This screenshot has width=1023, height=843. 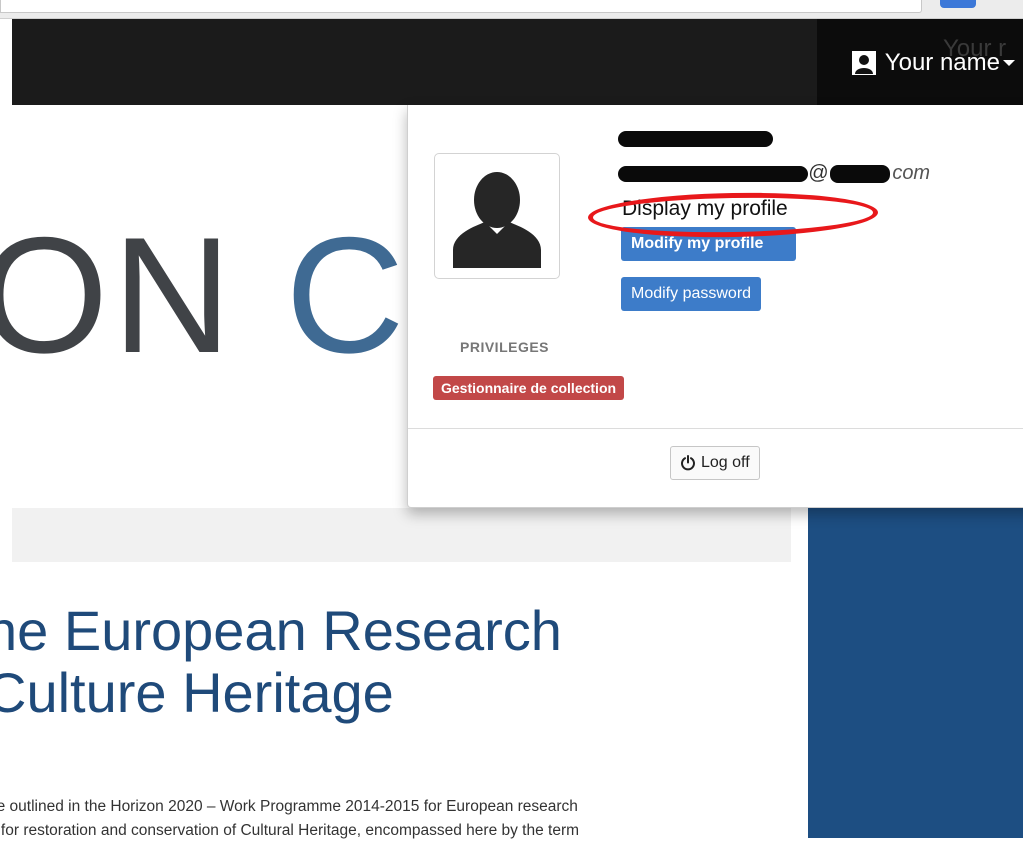 I want to click on user-email: @ com, so click(x=774, y=173).